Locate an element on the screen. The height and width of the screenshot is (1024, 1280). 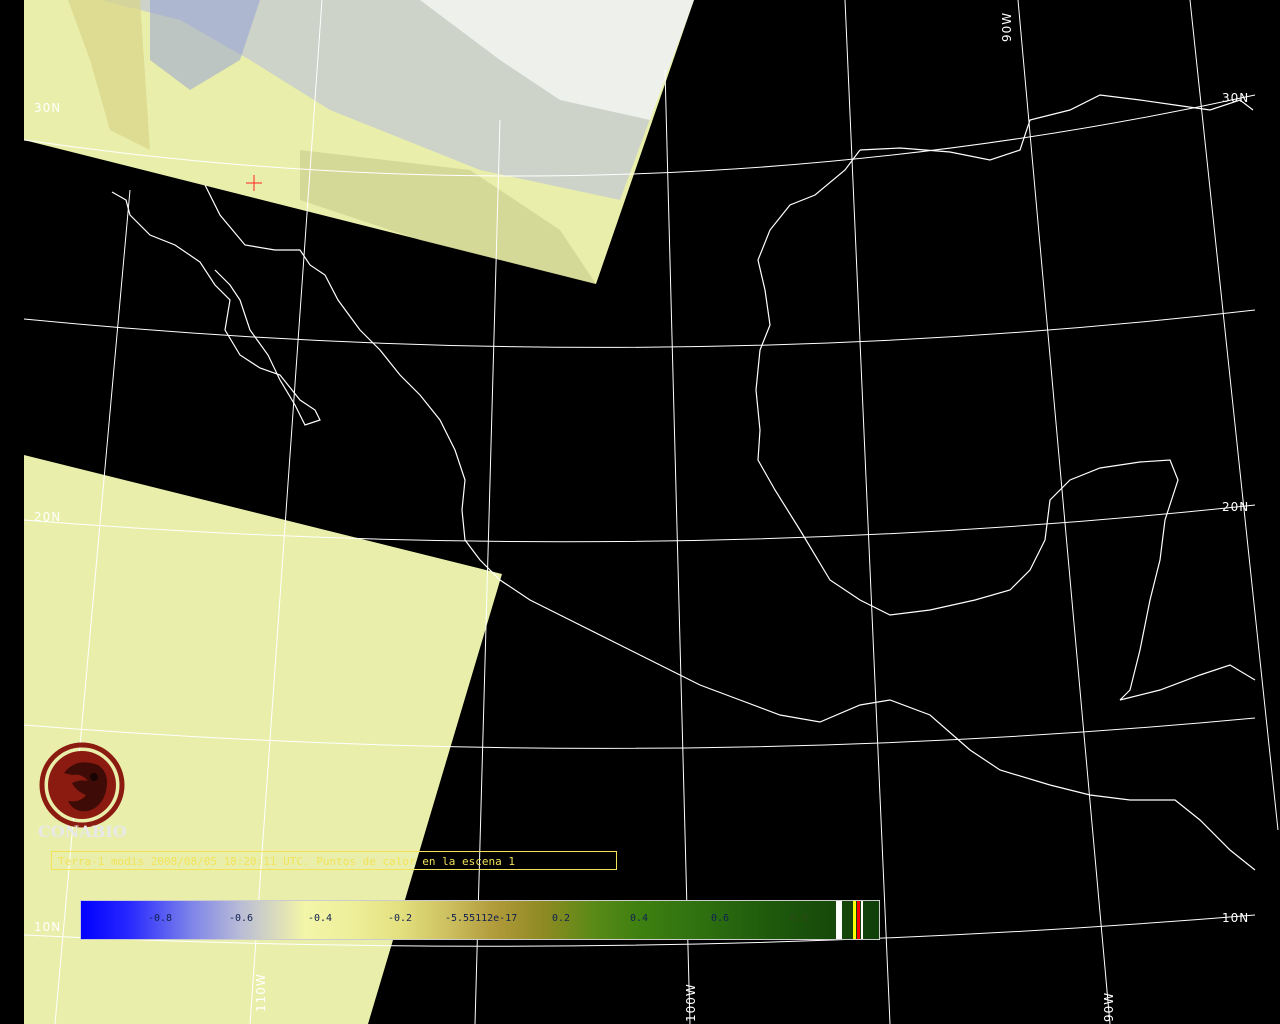
colorbar-stripe-red is located at coordinates (858, 920).